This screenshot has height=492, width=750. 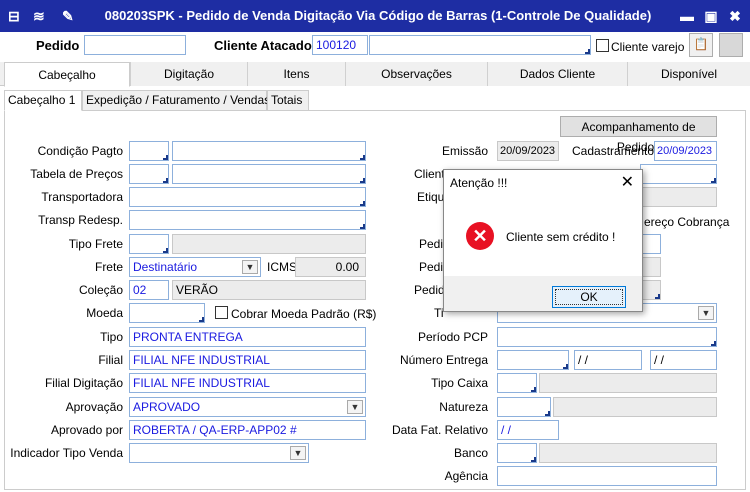 What do you see at coordinates (688, 74) in the screenshot?
I see `tab-disponivel: Disponível` at bounding box center [688, 74].